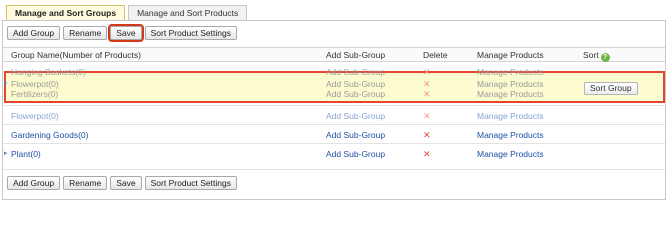  What do you see at coordinates (48, 72) in the screenshot?
I see `group-name: Hanging Baskets(0)` at bounding box center [48, 72].